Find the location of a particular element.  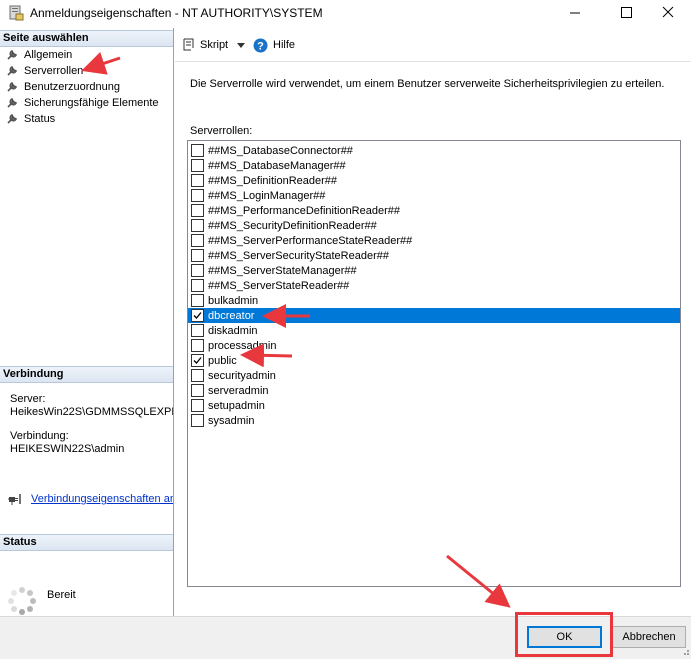

role-name: ##MS_ServerSecurityStateReader## is located at coordinates (298, 255).